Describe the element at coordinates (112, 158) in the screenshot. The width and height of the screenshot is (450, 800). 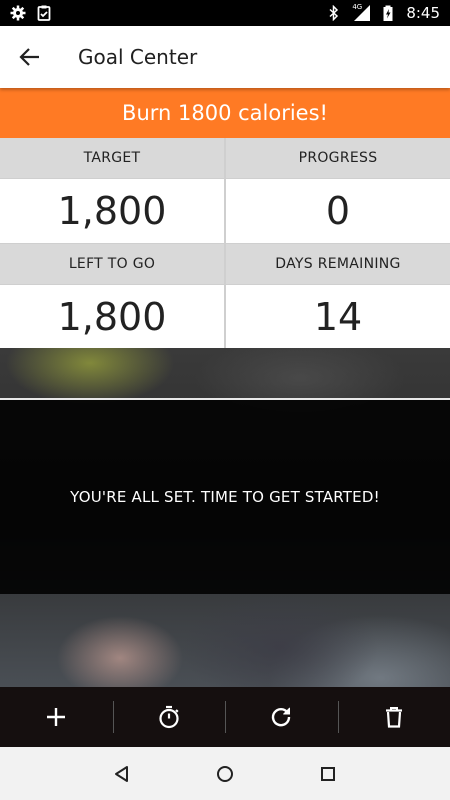
I see `stat-label: TARGET` at that location.